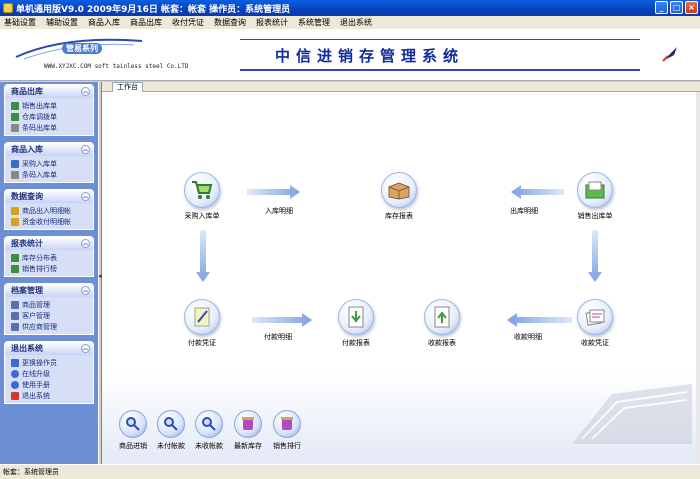 The width and height of the screenshot is (700, 479). What do you see at coordinates (356, 22) in the screenshot?
I see `menu-exit: 退出系统` at bounding box center [356, 22].